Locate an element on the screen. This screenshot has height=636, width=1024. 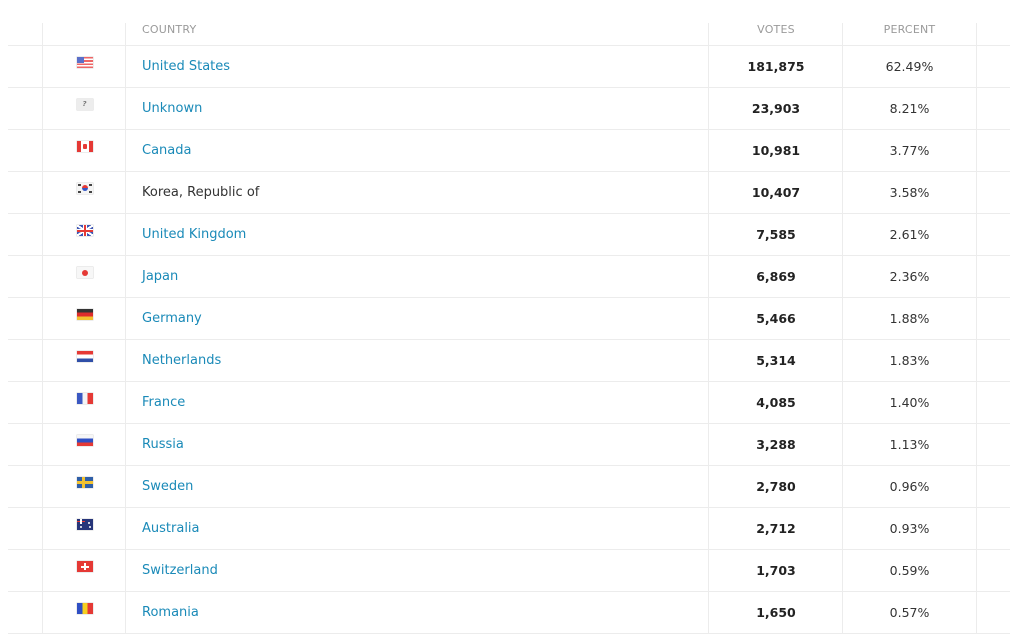
table-row: Germany 5,466 1.88% is located at coordinates (509, 319).